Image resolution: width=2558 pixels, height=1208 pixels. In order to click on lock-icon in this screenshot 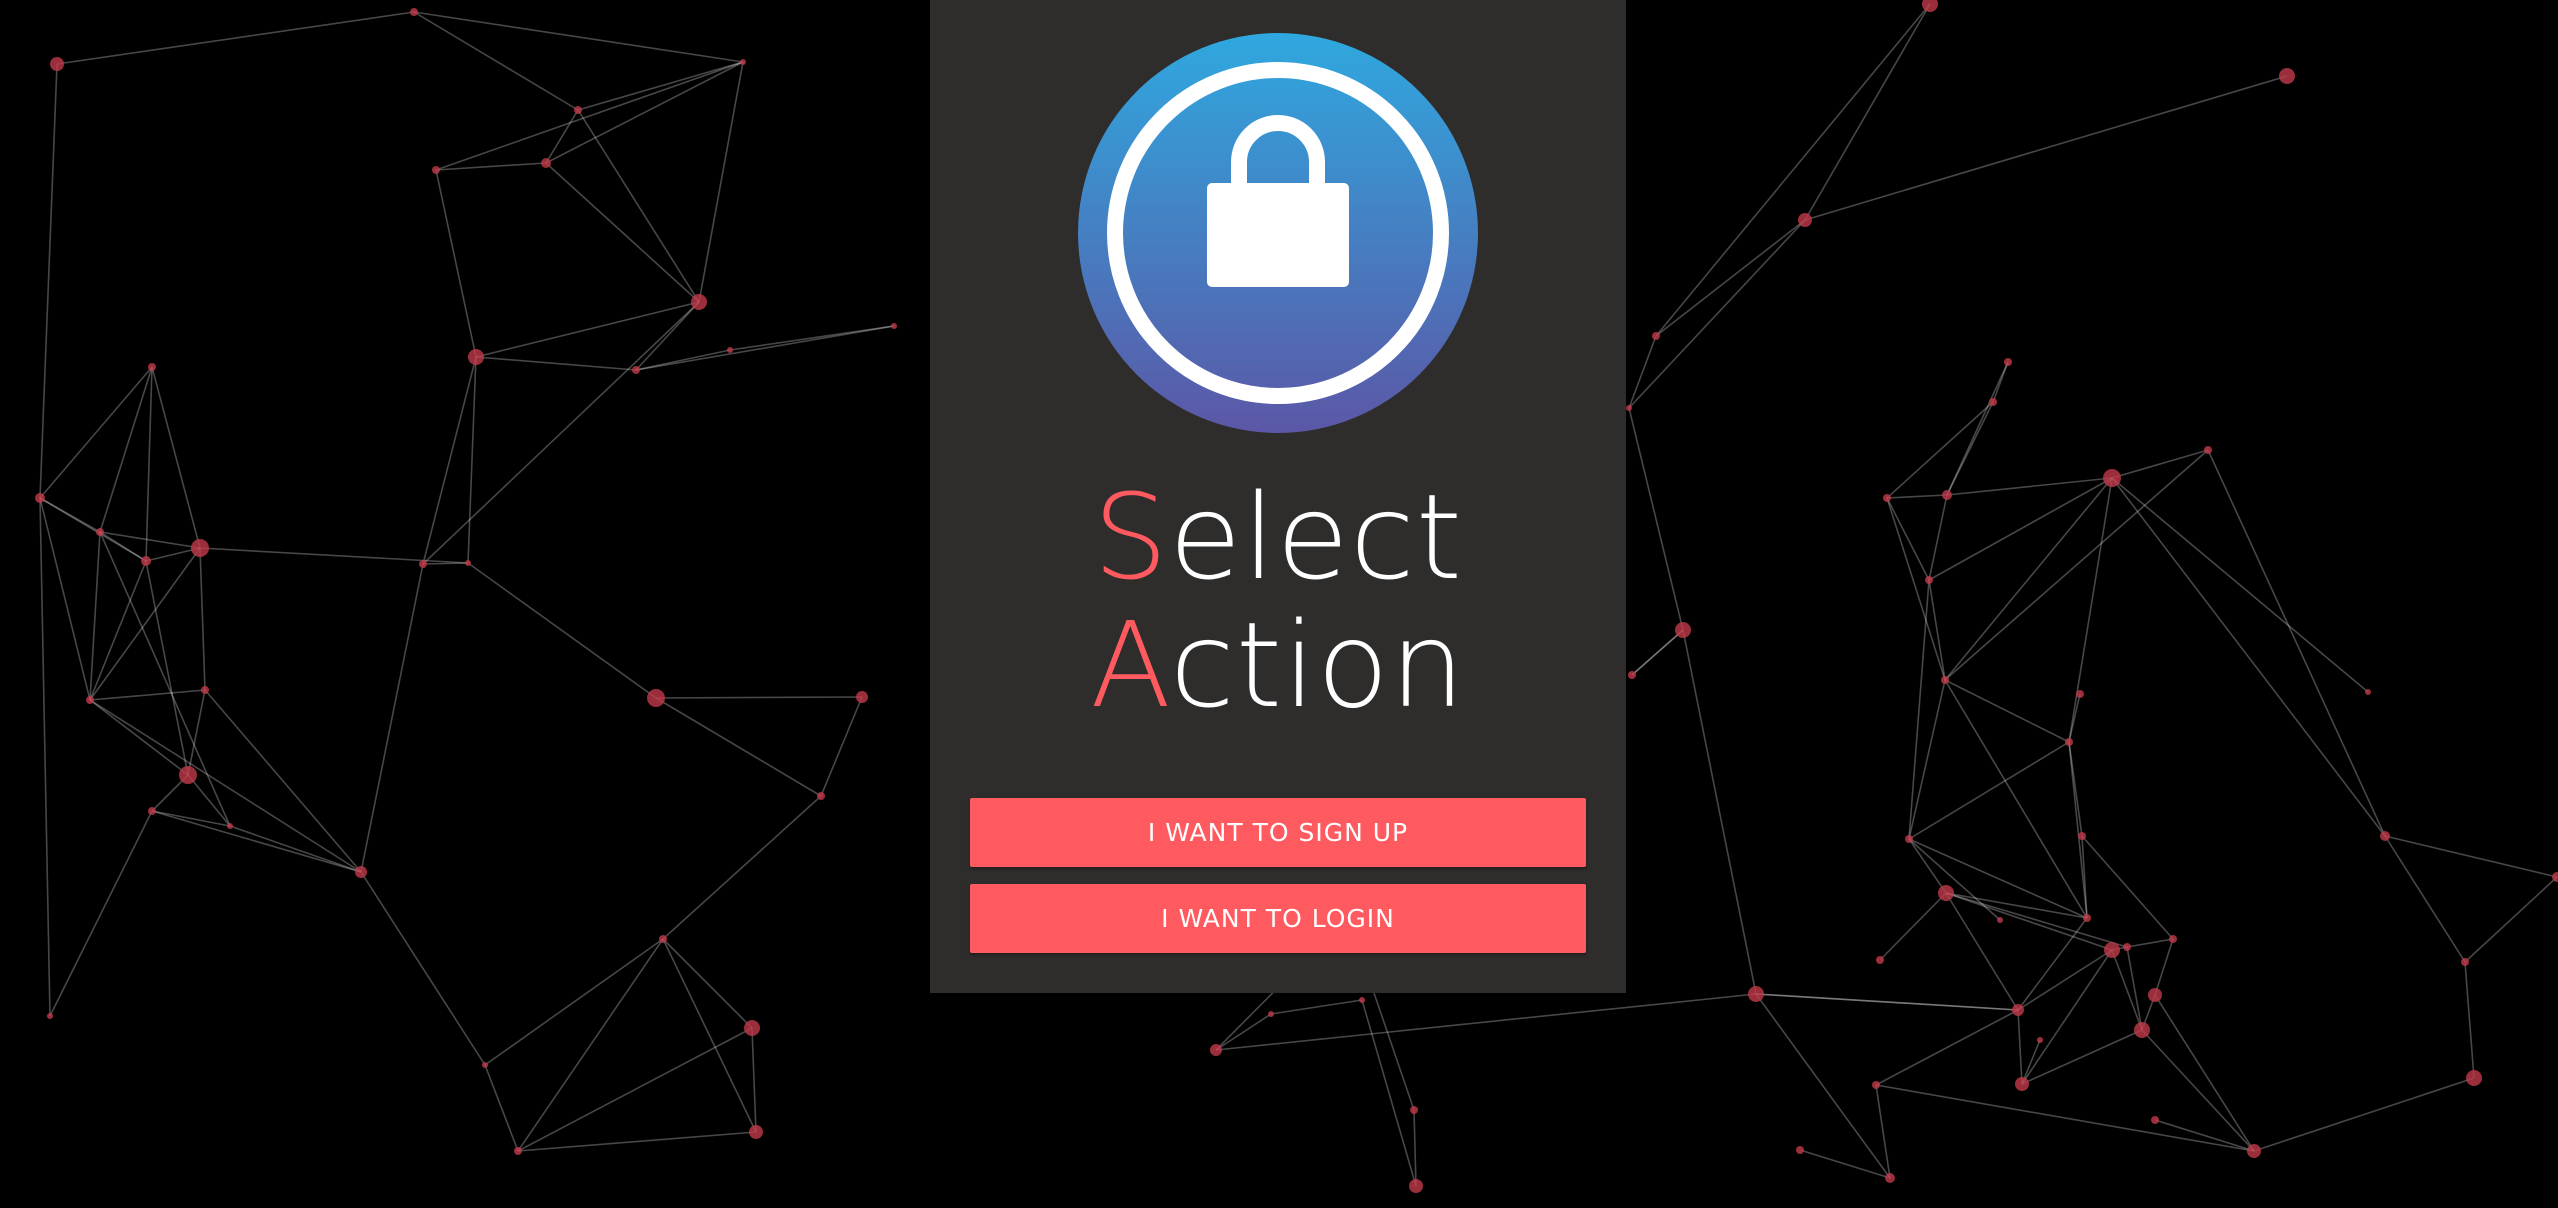, I will do `click(1278, 233)`.